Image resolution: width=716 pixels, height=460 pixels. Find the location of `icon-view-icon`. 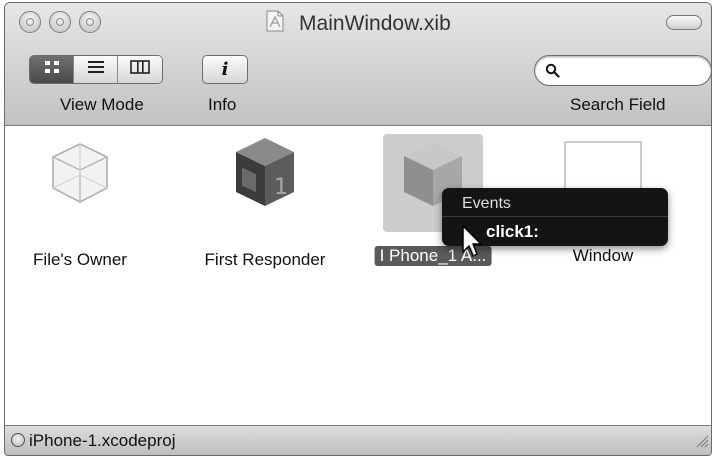

icon-view-icon is located at coordinates (52, 69).